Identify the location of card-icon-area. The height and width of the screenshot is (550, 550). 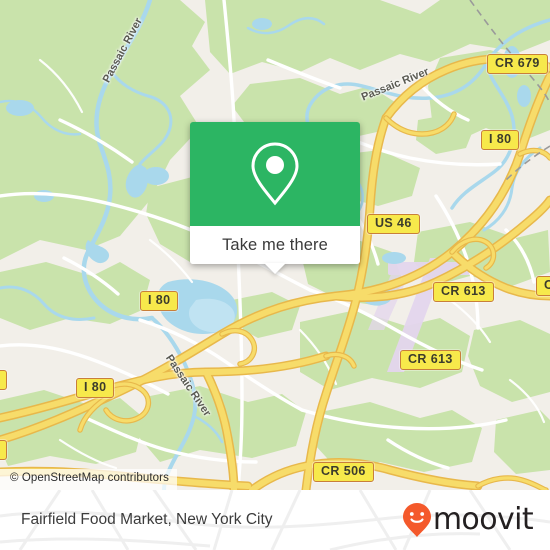
(275, 174).